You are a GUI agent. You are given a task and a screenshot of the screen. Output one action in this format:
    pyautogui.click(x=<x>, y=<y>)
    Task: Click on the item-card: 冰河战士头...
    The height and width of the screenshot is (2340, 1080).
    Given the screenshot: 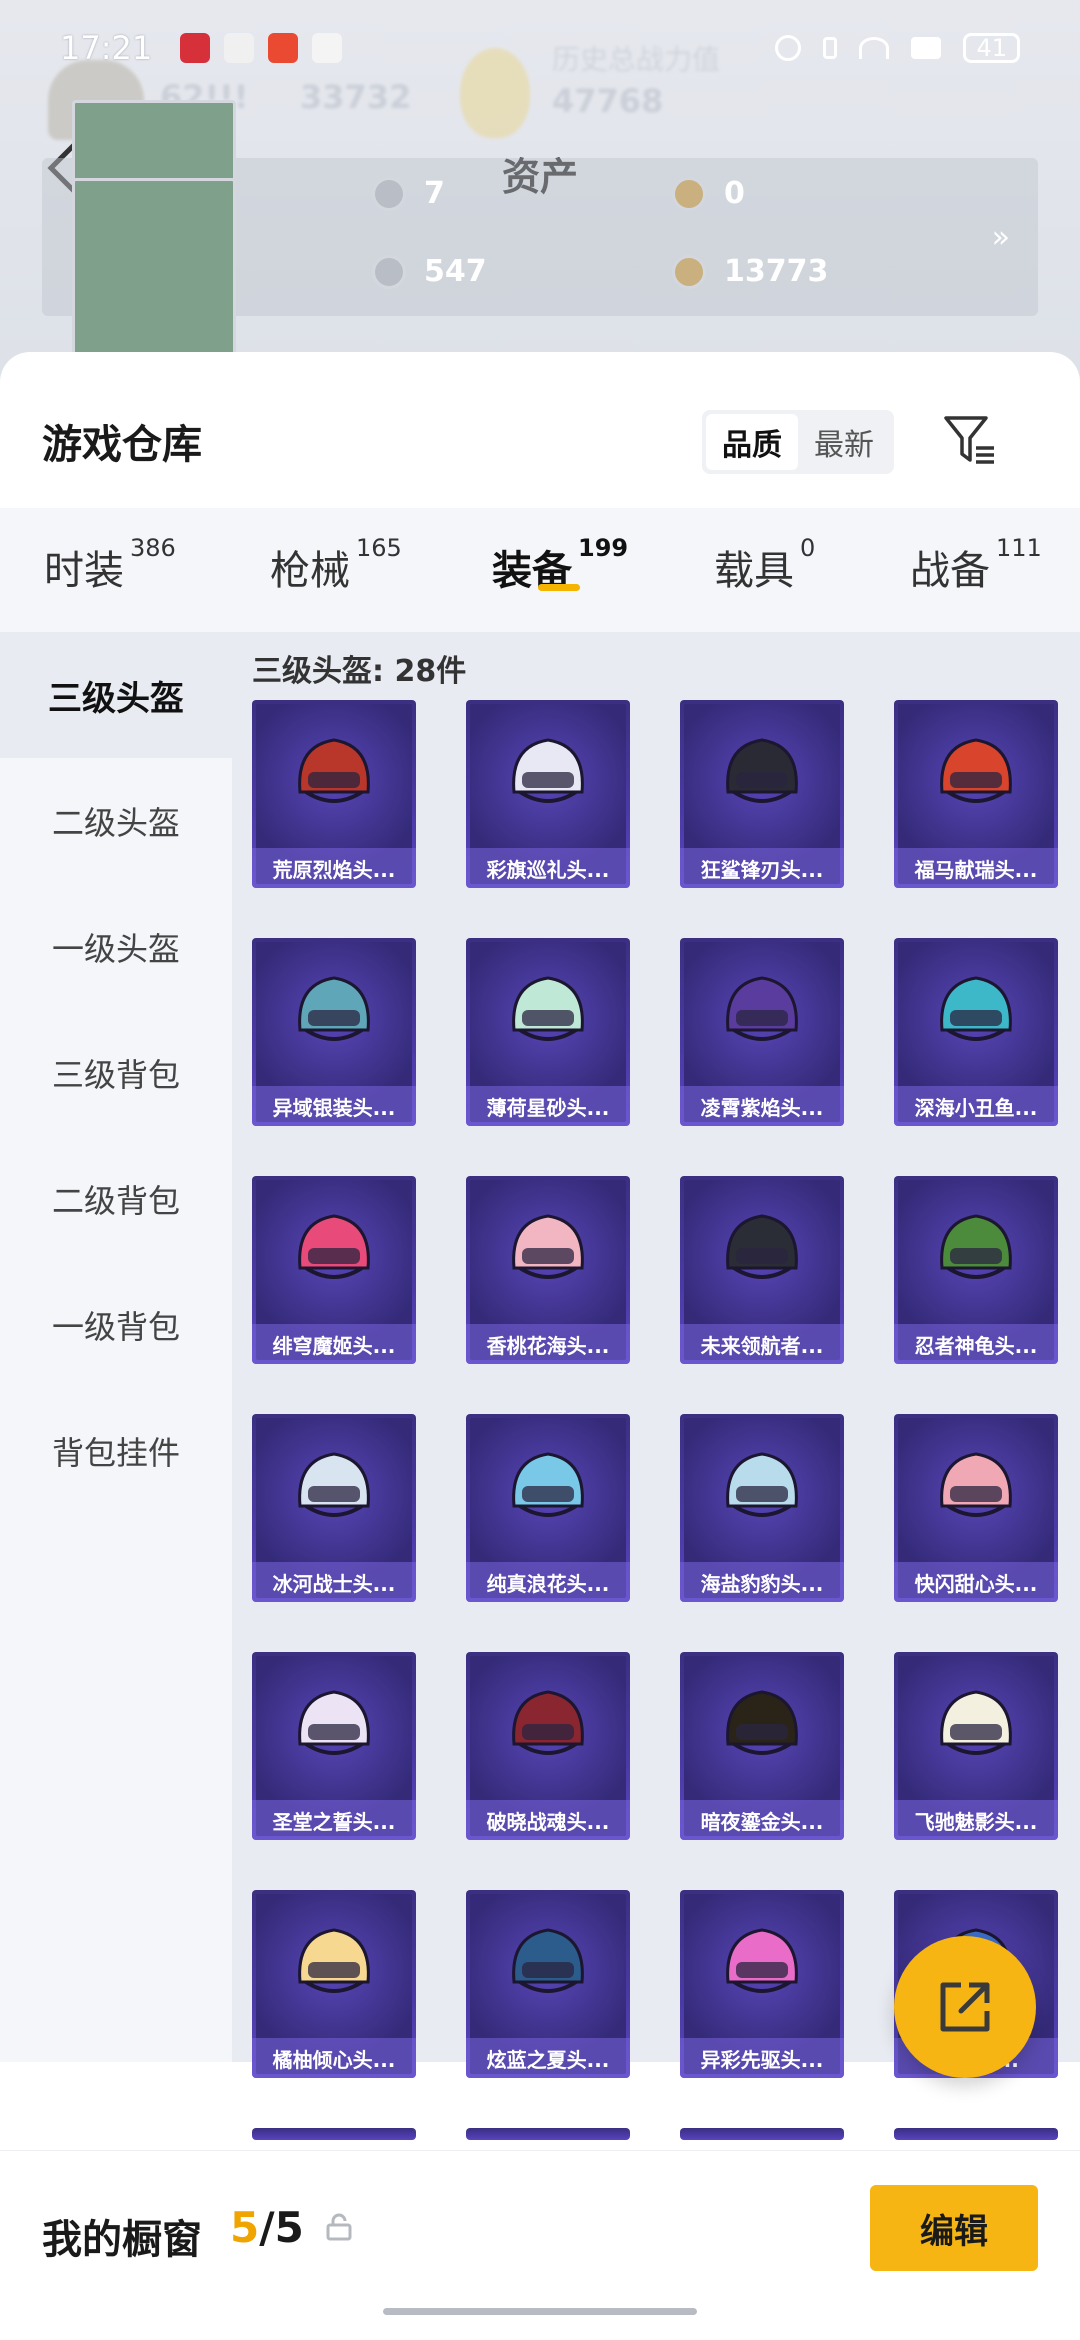 What is the action you would take?
    pyautogui.click(x=334, y=1508)
    